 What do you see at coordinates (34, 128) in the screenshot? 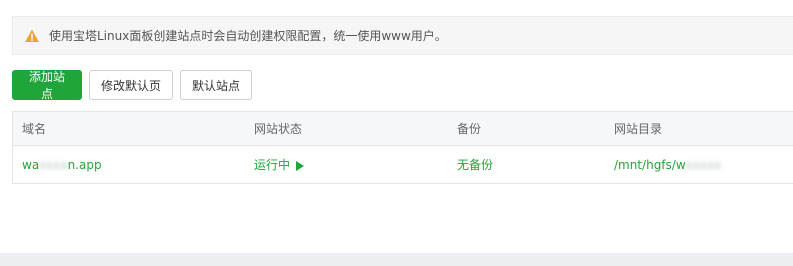
I see `header-domain: 域名` at bounding box center [34, 128].